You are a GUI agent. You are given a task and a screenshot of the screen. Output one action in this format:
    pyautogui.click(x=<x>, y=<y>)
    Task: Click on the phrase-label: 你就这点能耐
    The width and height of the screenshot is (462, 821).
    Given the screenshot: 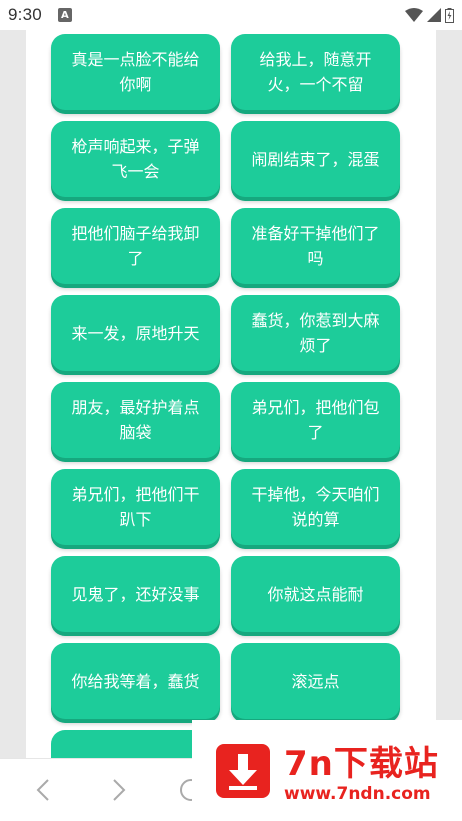 What is the action you would take?
    pyautogui.click(x=315, y=594)
    